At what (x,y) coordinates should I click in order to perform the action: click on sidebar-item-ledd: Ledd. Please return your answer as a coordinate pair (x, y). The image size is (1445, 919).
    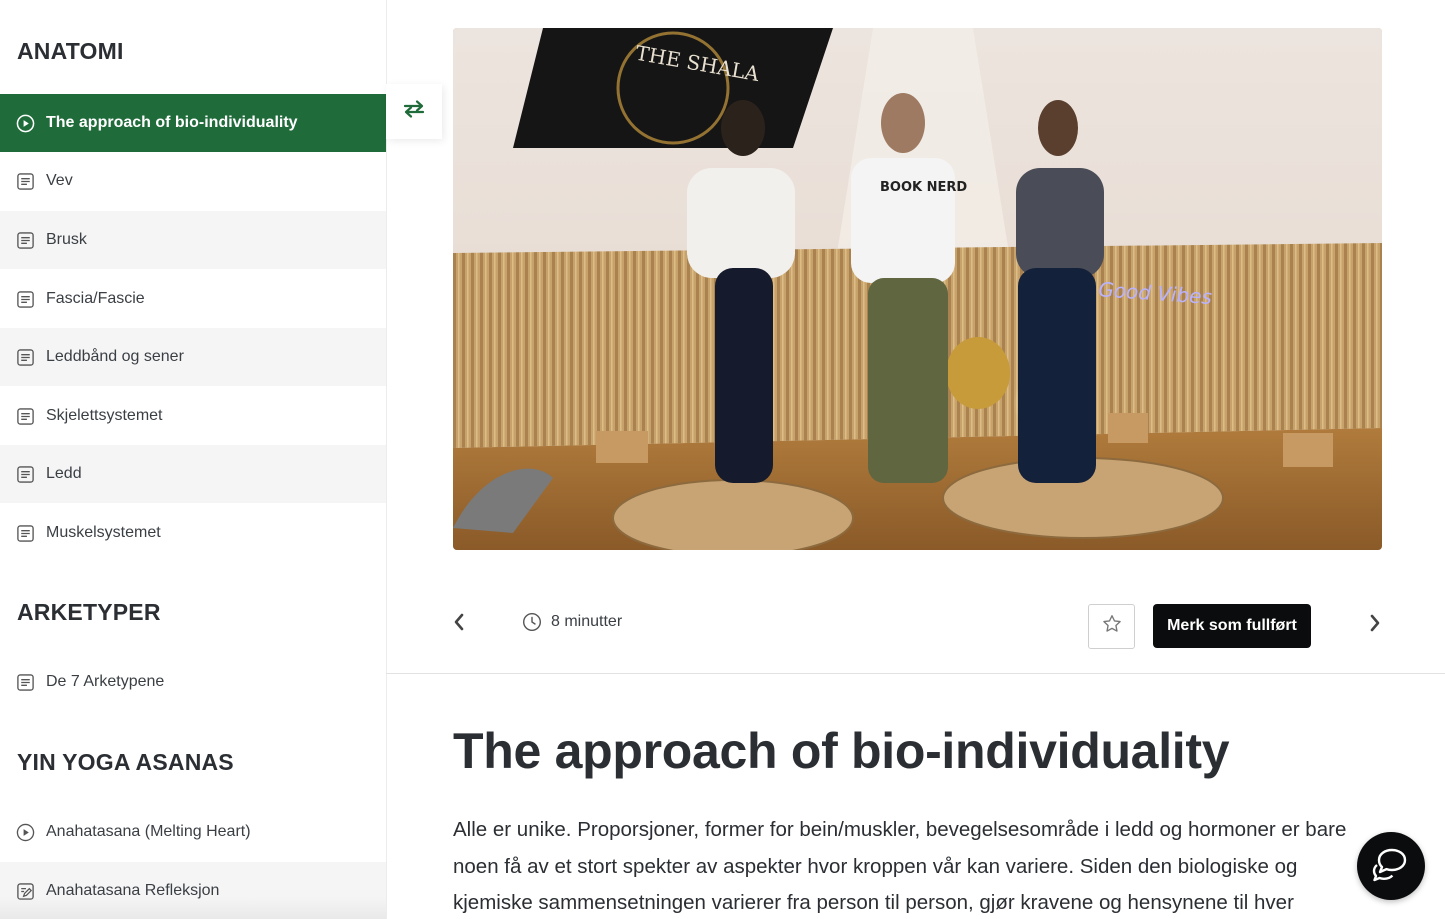
    Looking at the image, I should click on (193, 474).